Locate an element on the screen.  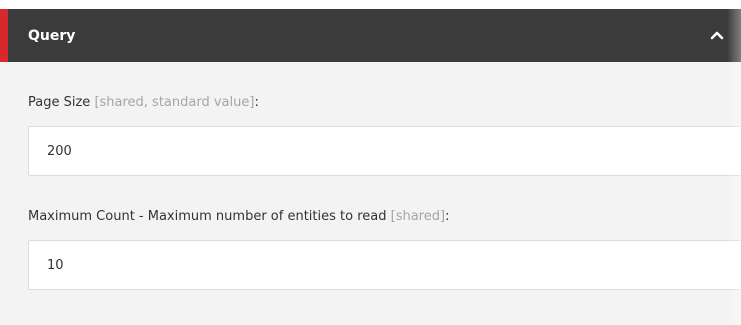
section-title: Query is located at coordinates (52, 35).